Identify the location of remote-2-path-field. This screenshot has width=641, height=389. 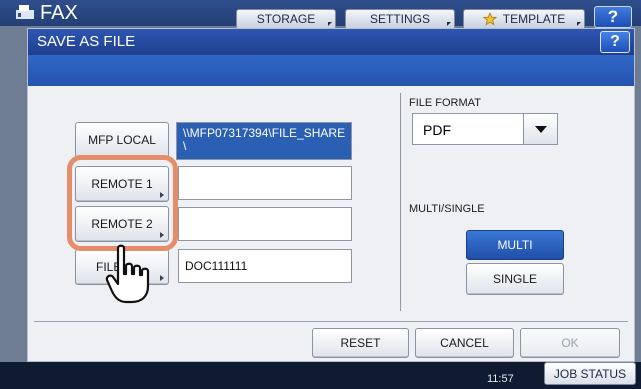
(265, 224).